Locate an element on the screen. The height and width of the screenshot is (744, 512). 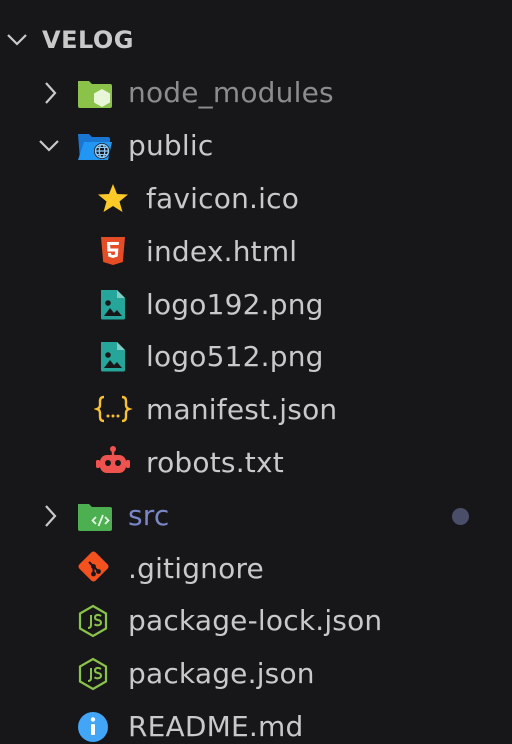
tree-item-node-modules: node_modules is located at coordinates (256, 93).